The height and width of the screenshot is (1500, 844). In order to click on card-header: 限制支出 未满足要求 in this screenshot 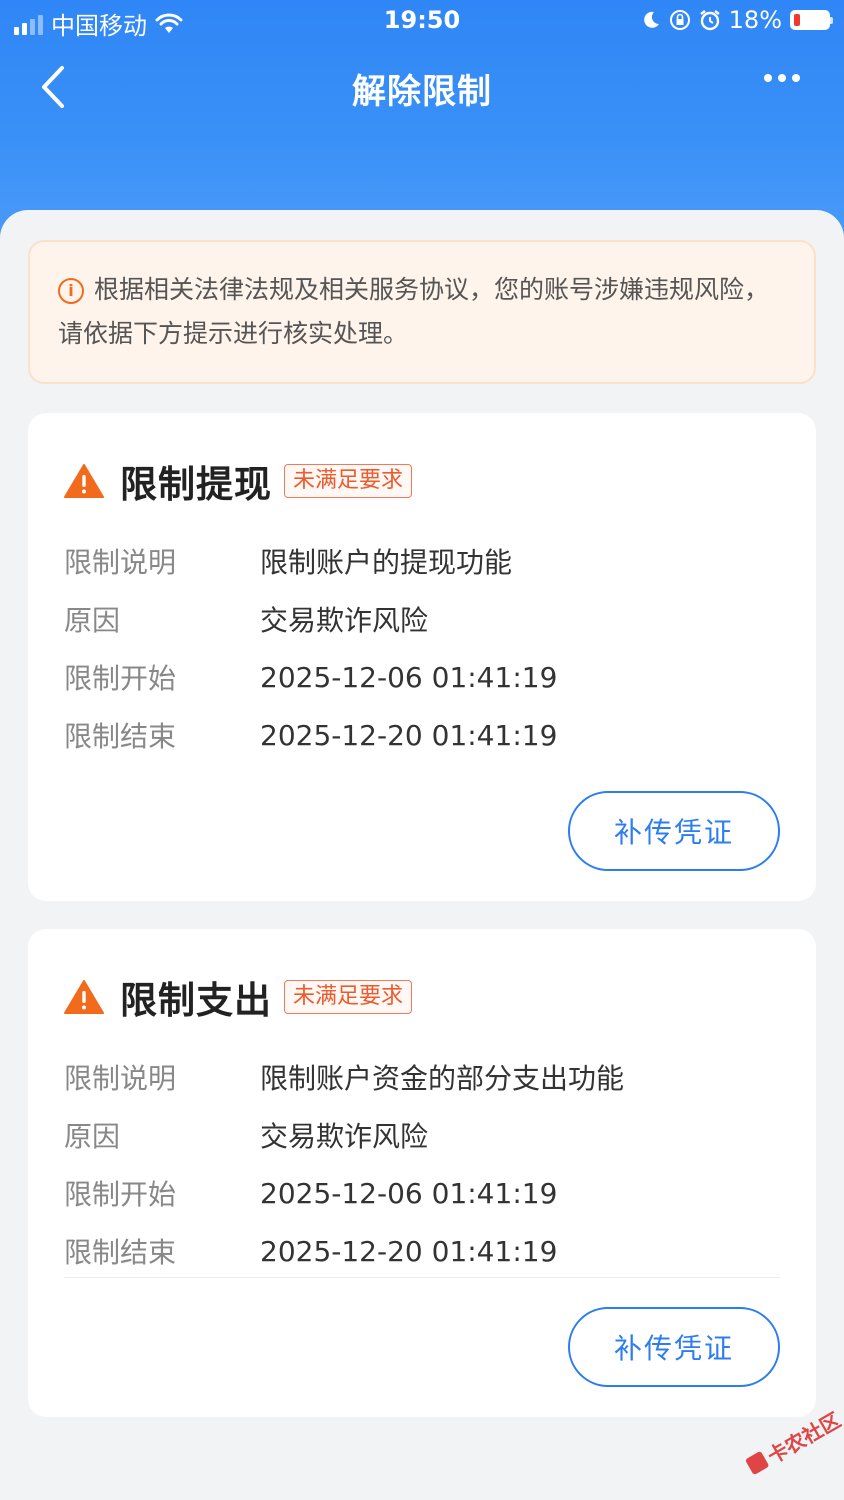, I will do `click(238, 997)`.